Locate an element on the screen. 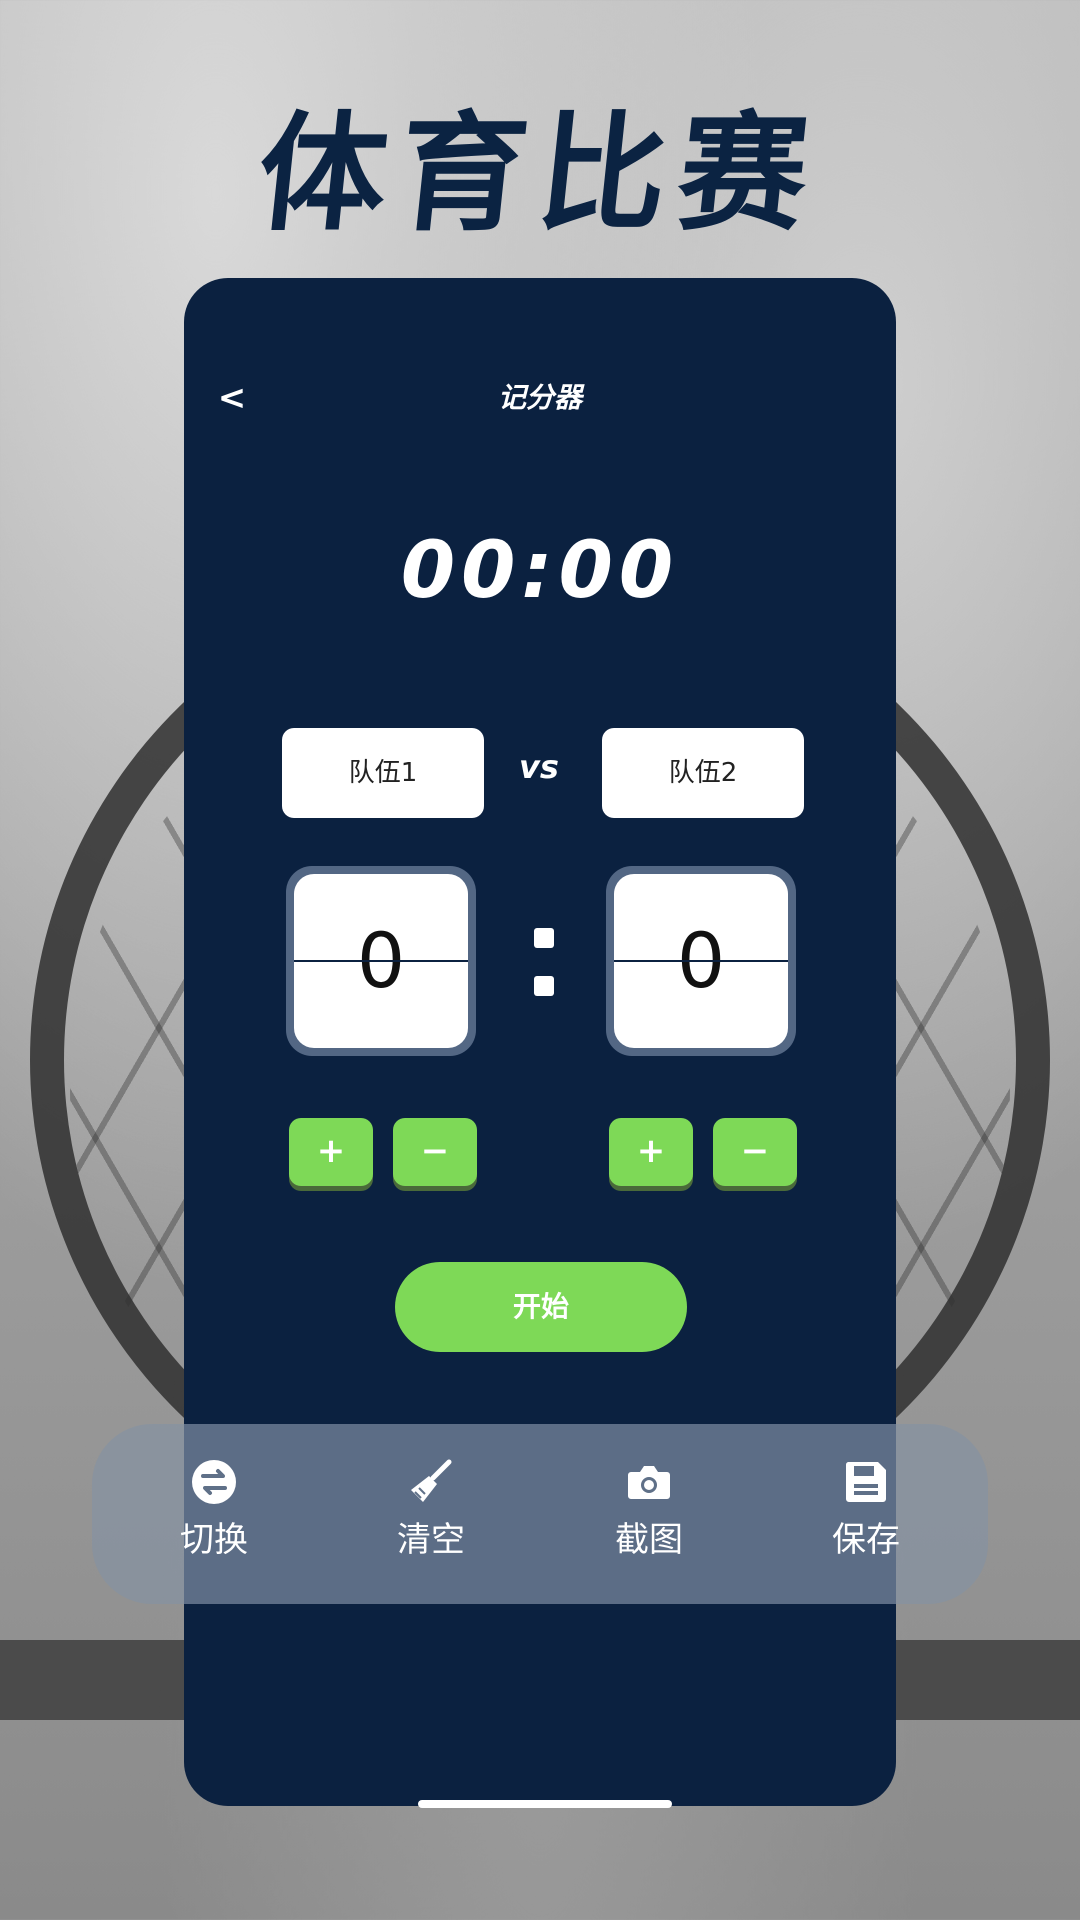  screenshot-label: 截图 is located at coordinates (649, 1540).